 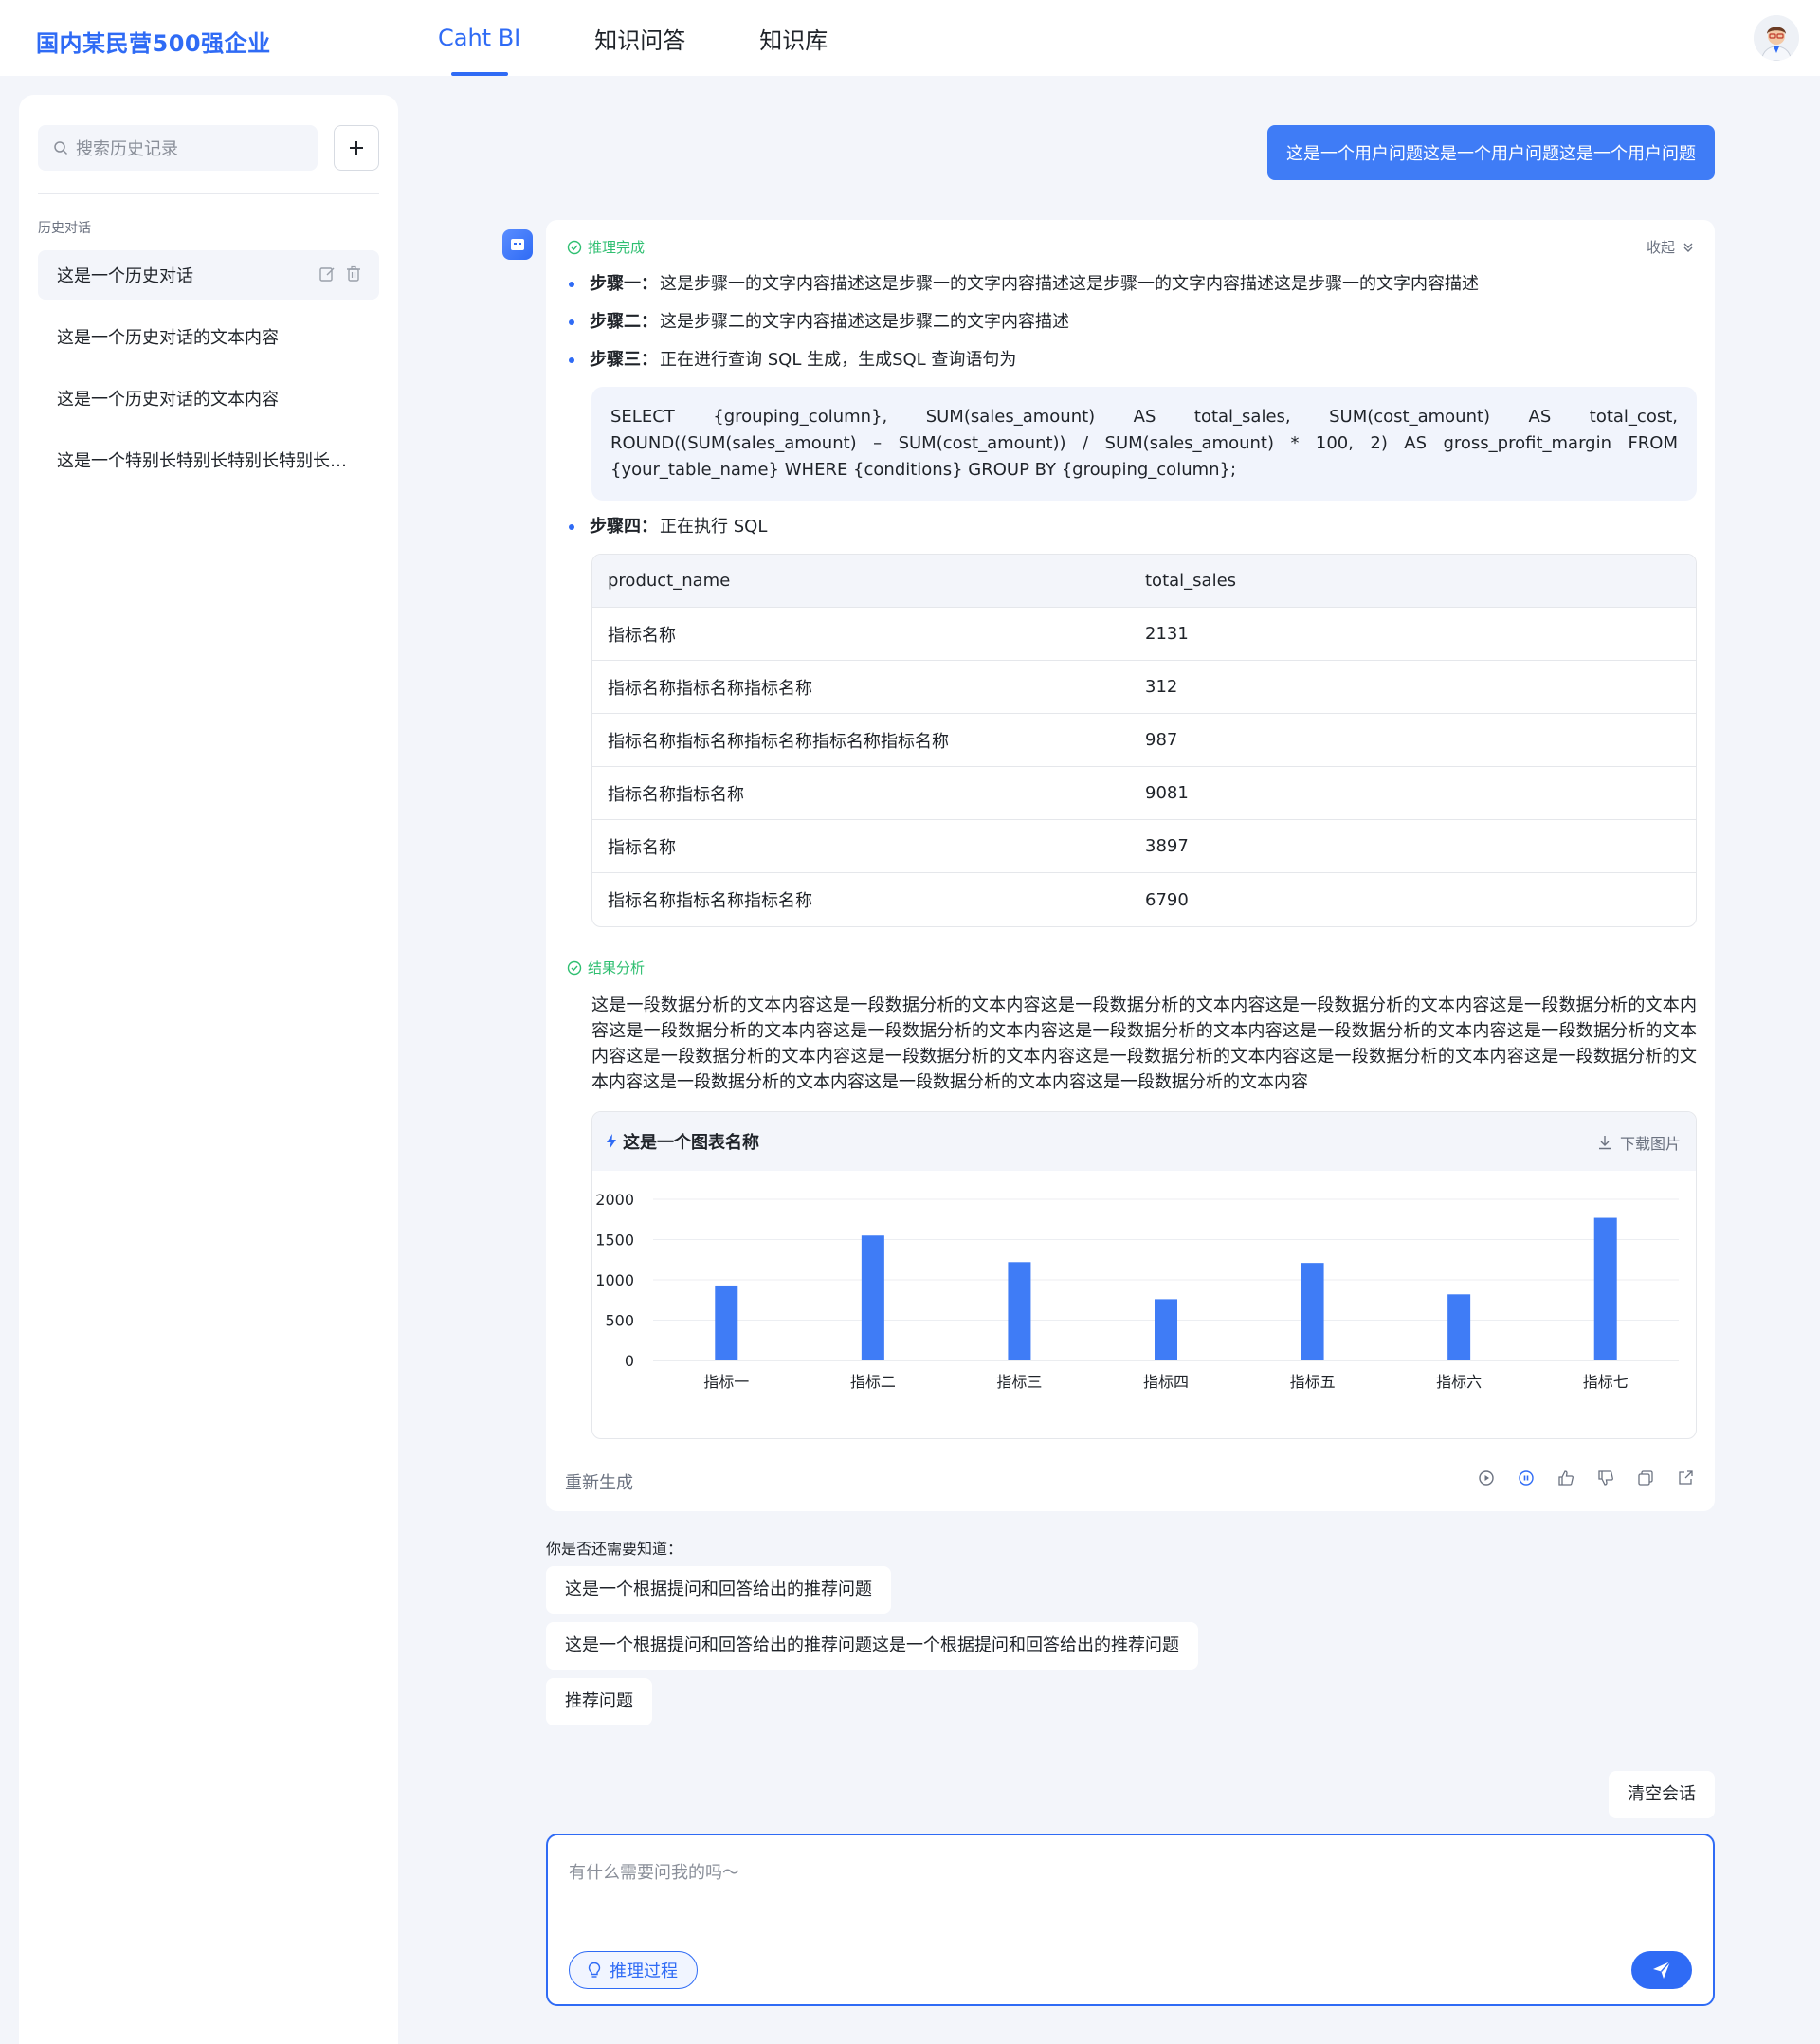 What do you see at coordinates (353, 274) in the screenshot?
I see `delete-icon` at bounding box center [353, 274].